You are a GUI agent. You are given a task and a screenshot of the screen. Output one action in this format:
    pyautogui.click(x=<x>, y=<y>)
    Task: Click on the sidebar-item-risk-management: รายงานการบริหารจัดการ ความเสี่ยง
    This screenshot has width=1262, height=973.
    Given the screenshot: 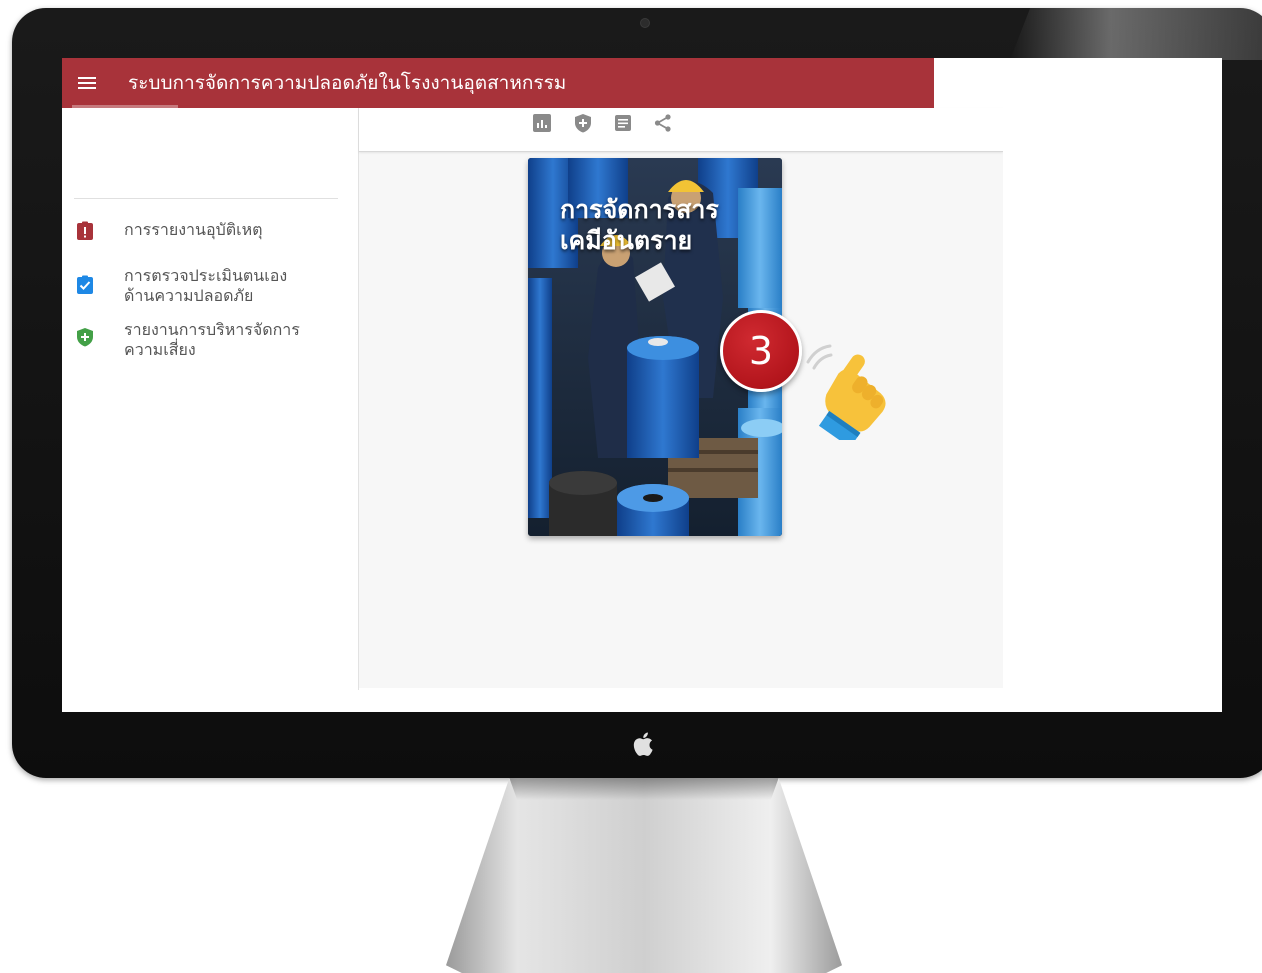 What is the action you would take?
    pyautogui.click(x=209, y=340)
    